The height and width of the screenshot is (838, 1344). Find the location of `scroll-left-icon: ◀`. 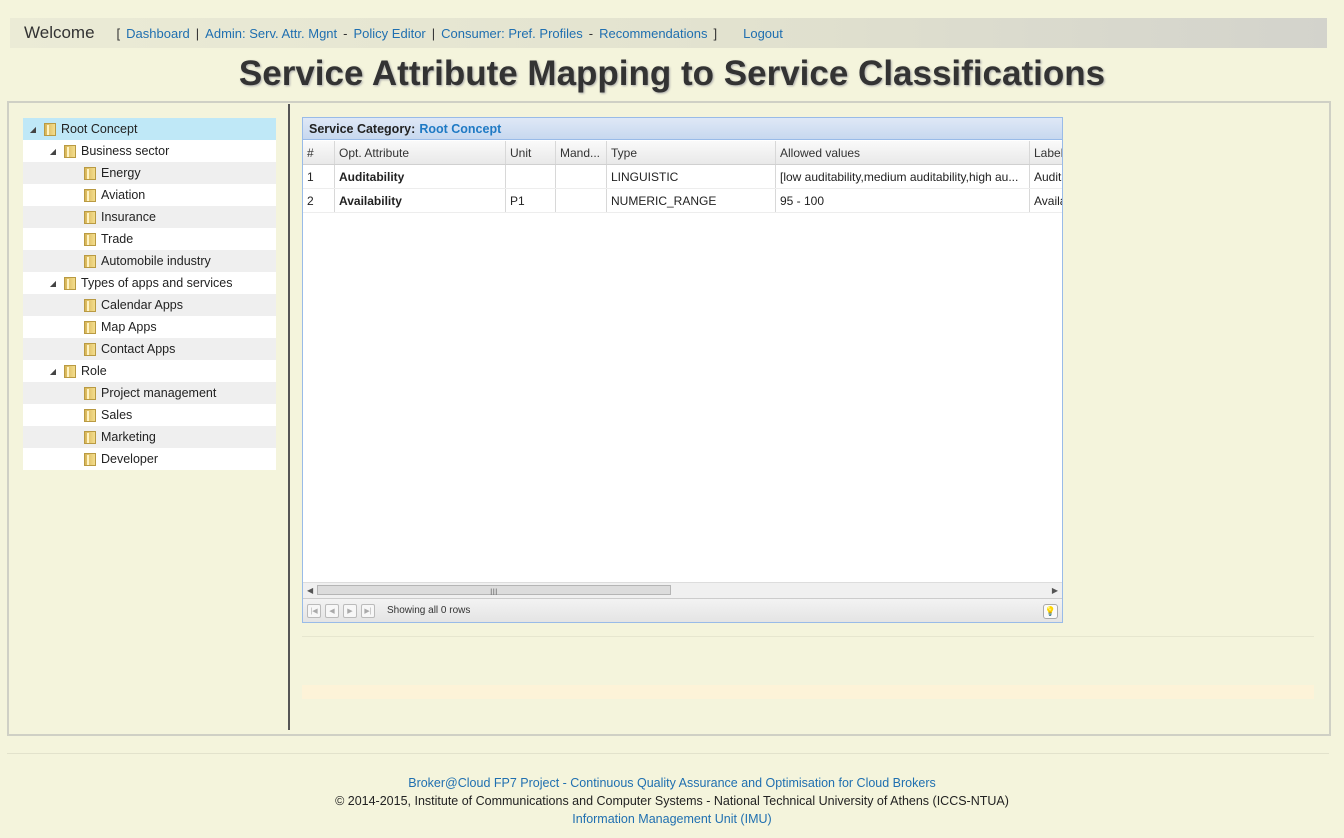

scroll-left-icon: ◀ is located at coordinates (310, 590).